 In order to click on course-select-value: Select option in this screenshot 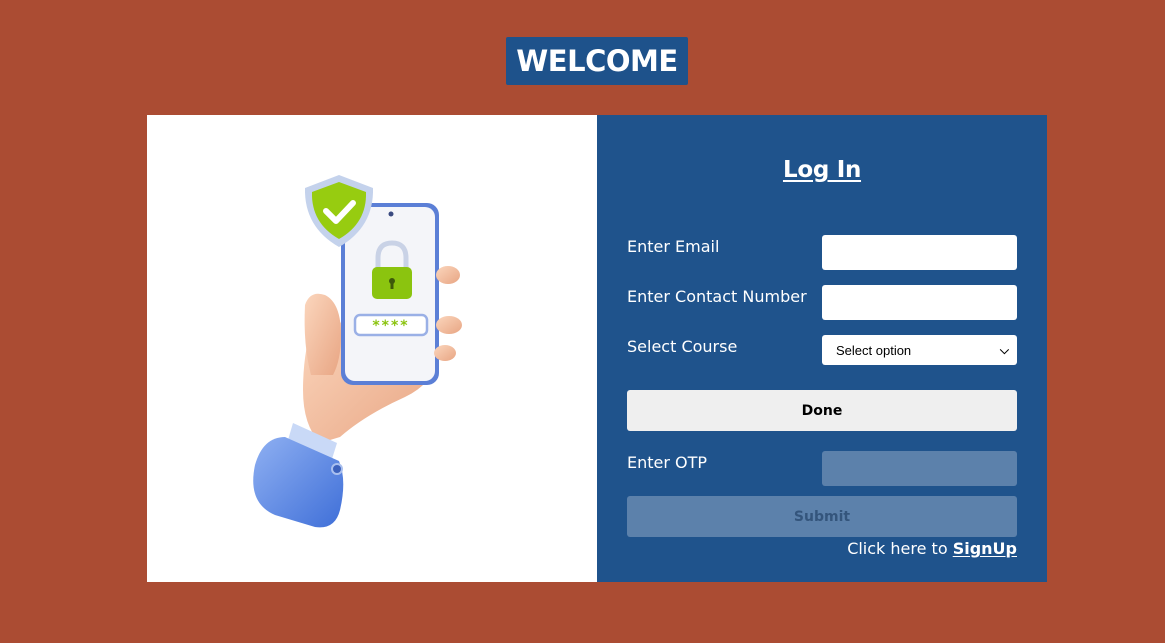, I will do `click(874, 350)`.